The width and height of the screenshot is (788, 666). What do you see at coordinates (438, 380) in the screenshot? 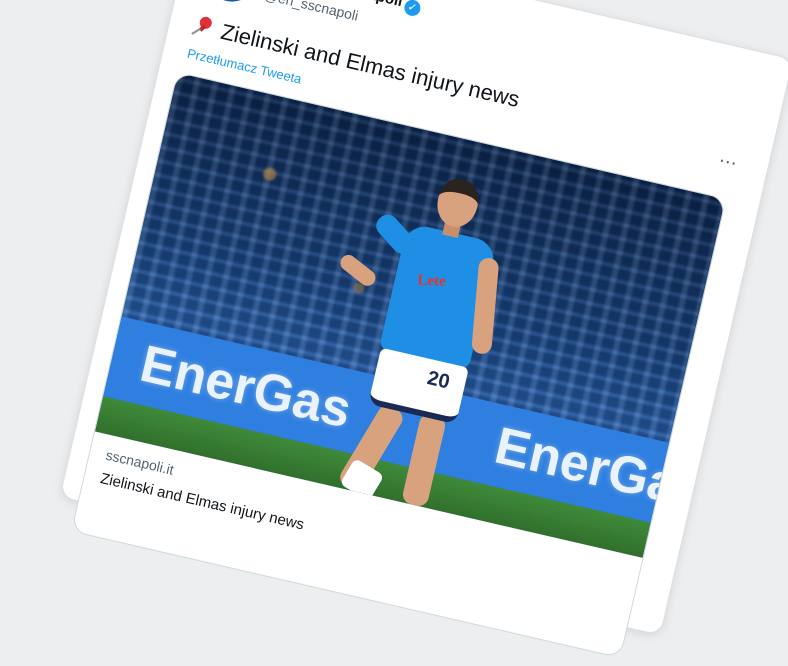
I see `shirt-number: 20` at bounding box center [438, 380].